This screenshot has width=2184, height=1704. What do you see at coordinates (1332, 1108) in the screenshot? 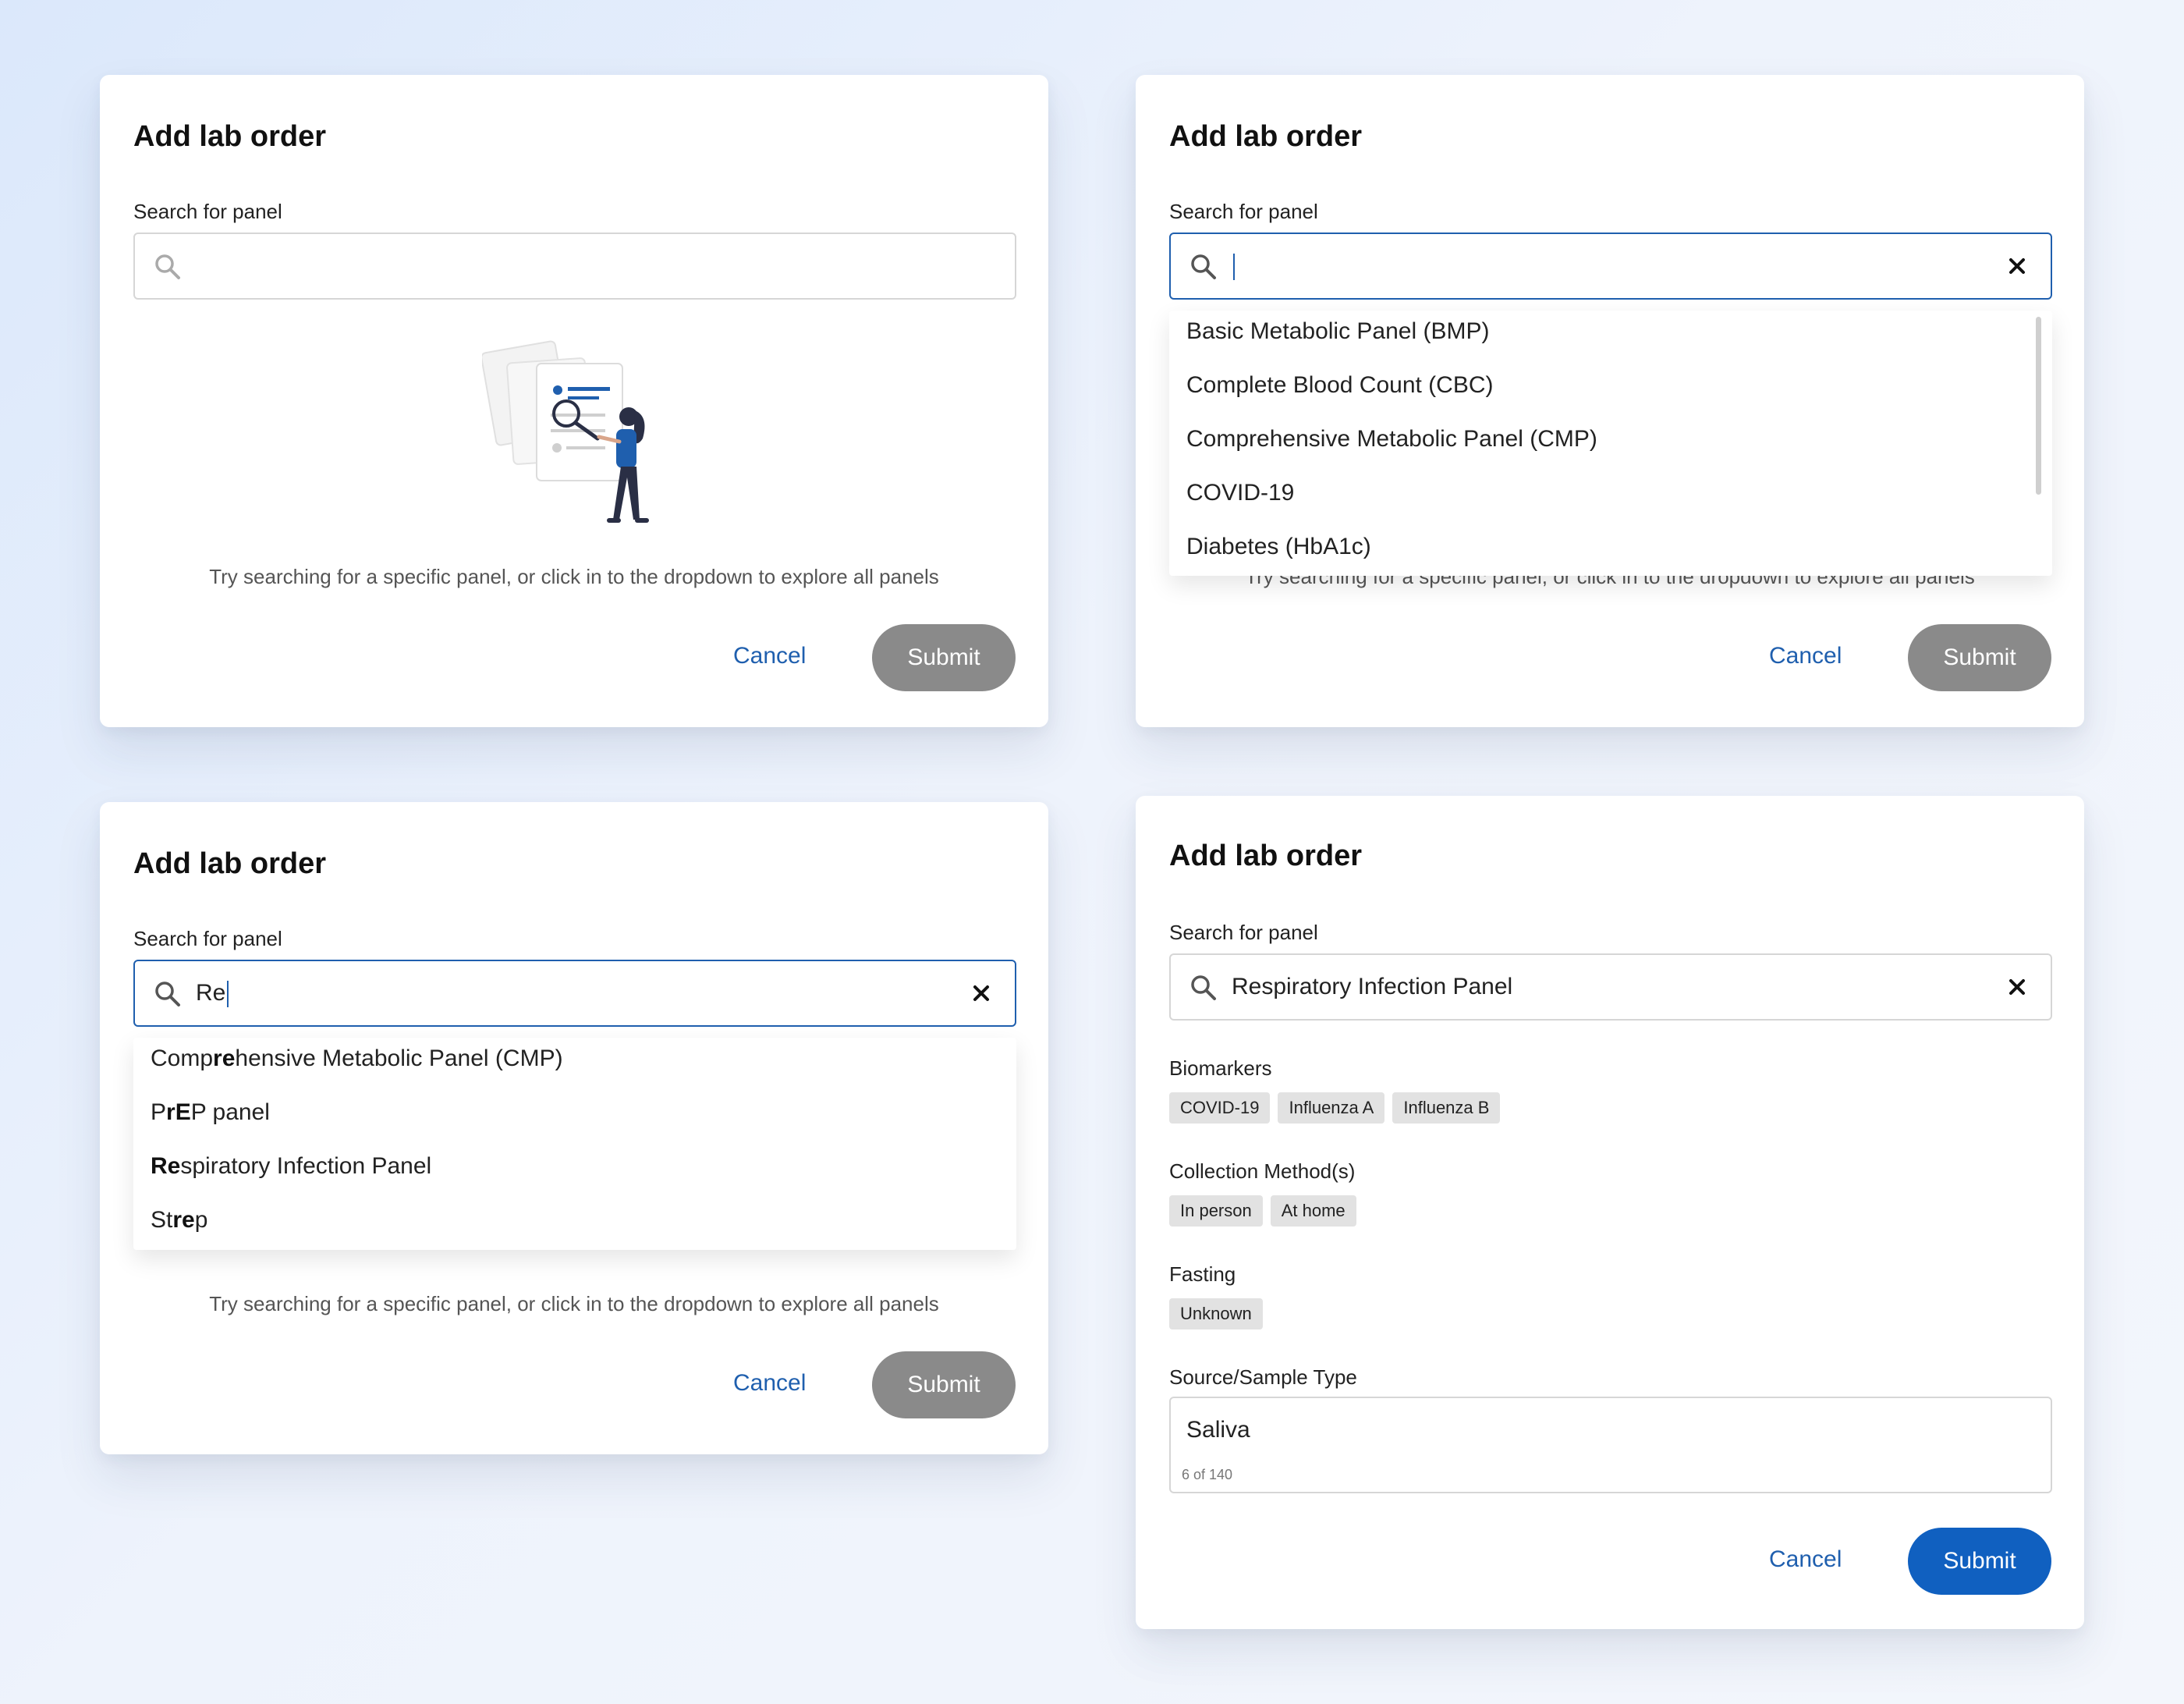
I see `biomarker-chip: Influenza A` at bounding box center [1332, 1108].